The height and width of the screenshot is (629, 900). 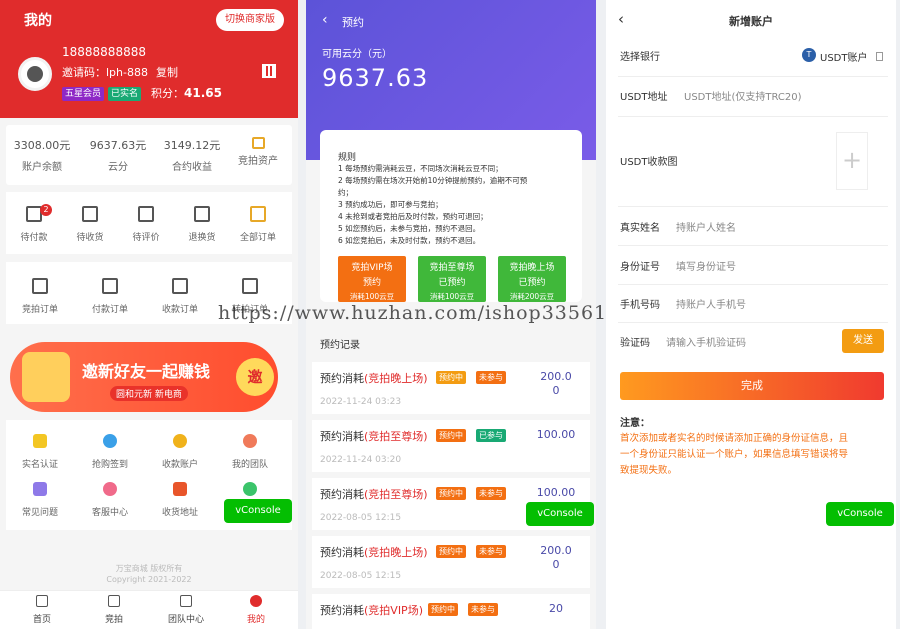 What do you see at coordinates (256, 610) in the screenshot?
I see `tab-mine: 我的` at bounding box center [256, 610].